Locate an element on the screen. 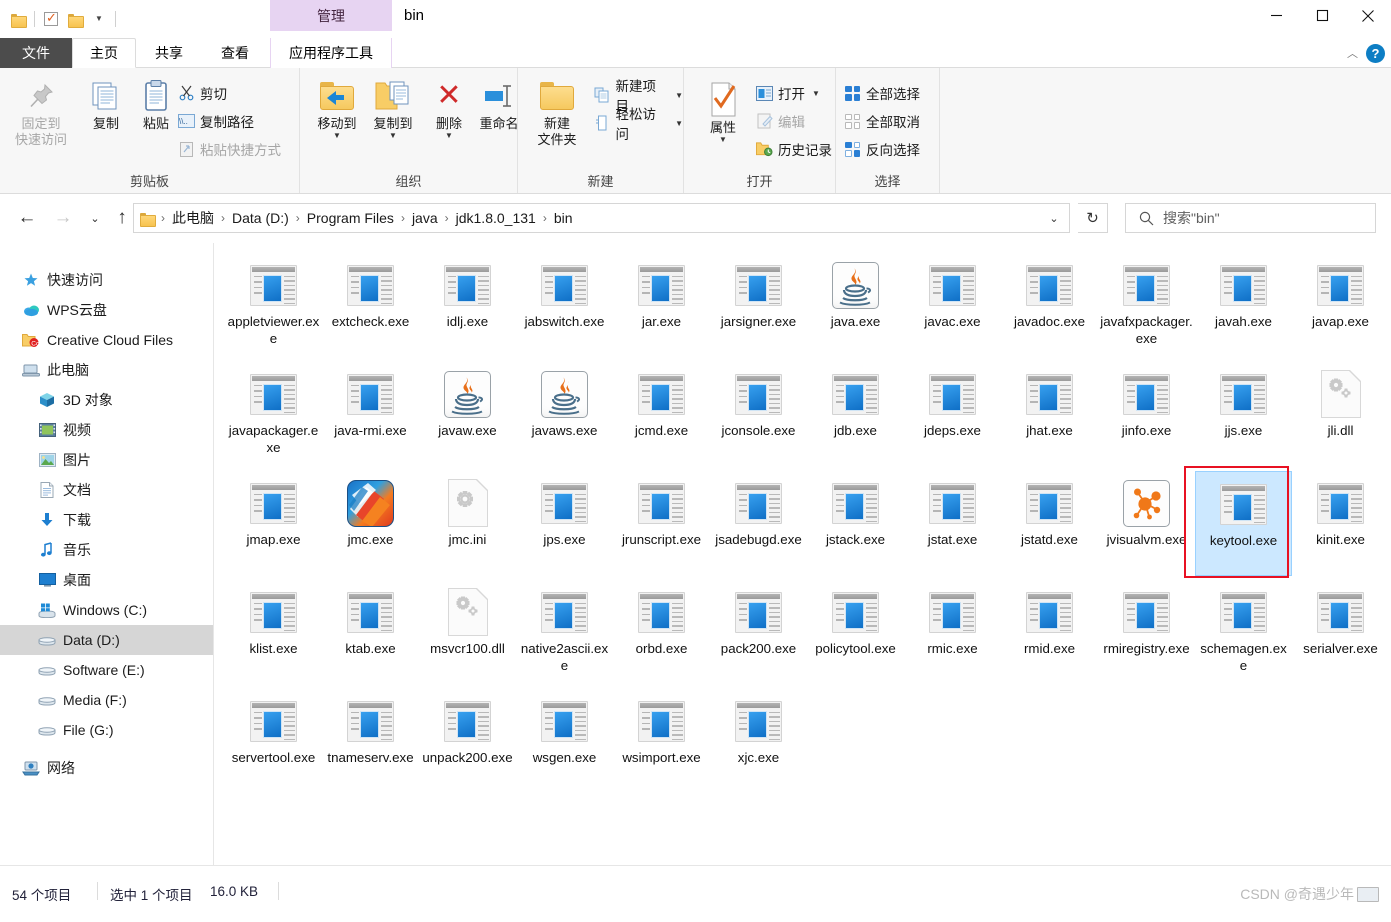 This screenshot has height=922, width=1391. file-item: jar.exe is located at coordinates (661, 305).